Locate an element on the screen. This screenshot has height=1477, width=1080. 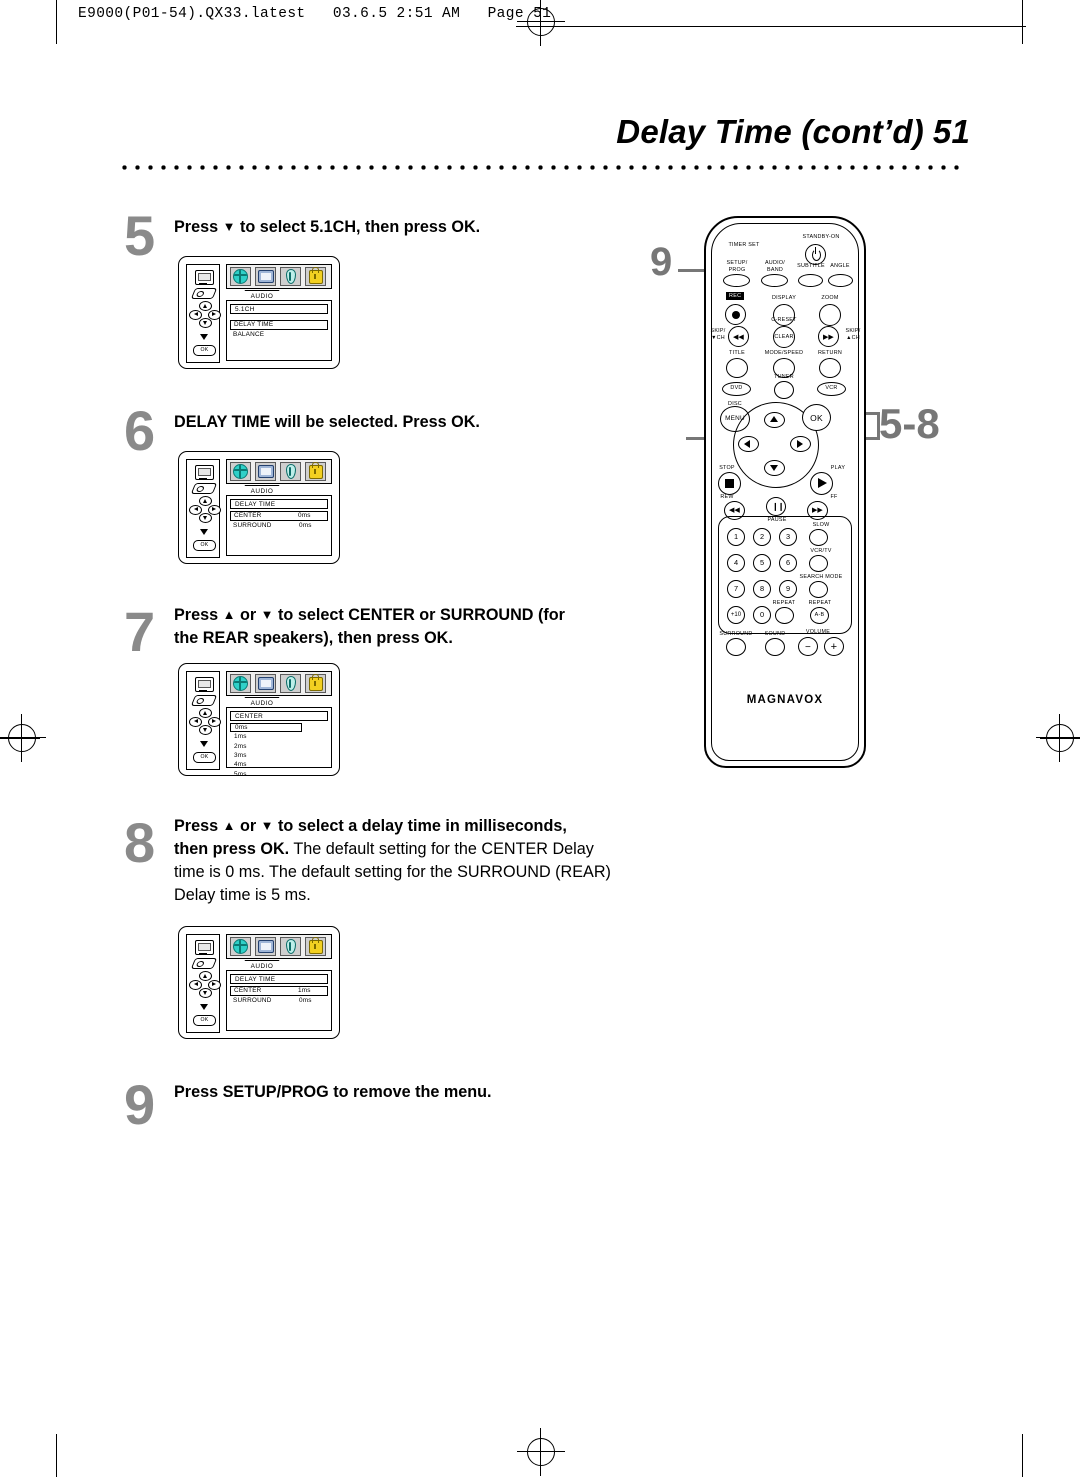
skip-forward-icon: ▶▶ is located at coordinates (828, 337).